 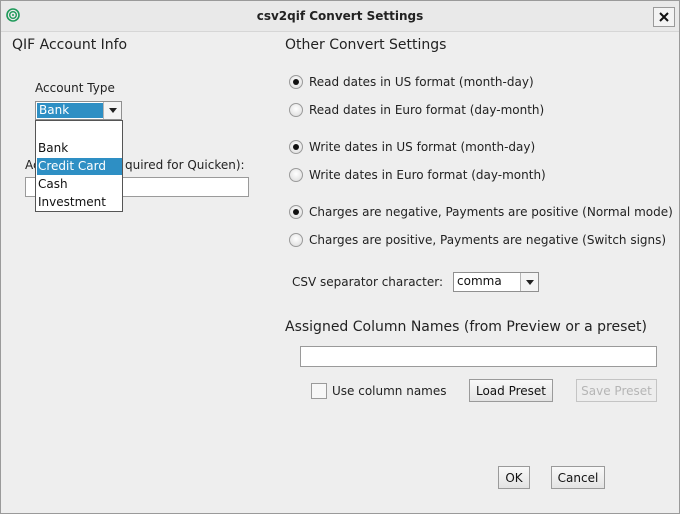 What do you see at coordinates (296, 240) in the screenshot?
I see `charges-positive-radio` at bounding box center [296, 240].